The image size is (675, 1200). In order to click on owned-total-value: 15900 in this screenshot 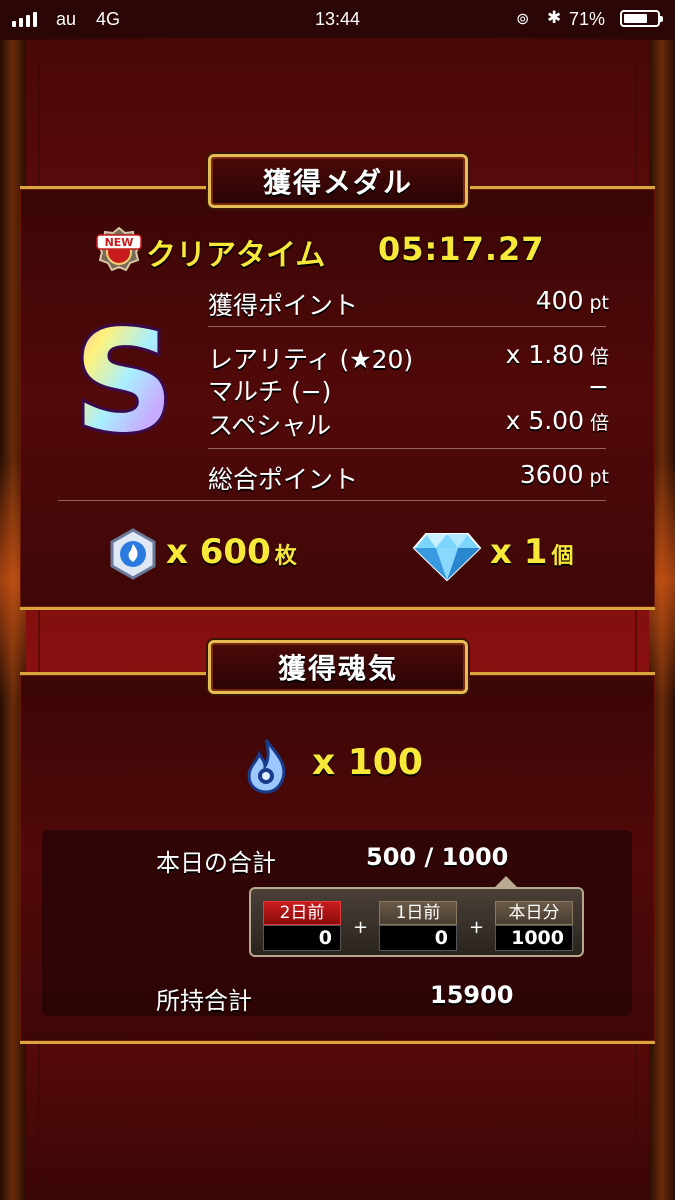, I will do `click(472, 995)`.